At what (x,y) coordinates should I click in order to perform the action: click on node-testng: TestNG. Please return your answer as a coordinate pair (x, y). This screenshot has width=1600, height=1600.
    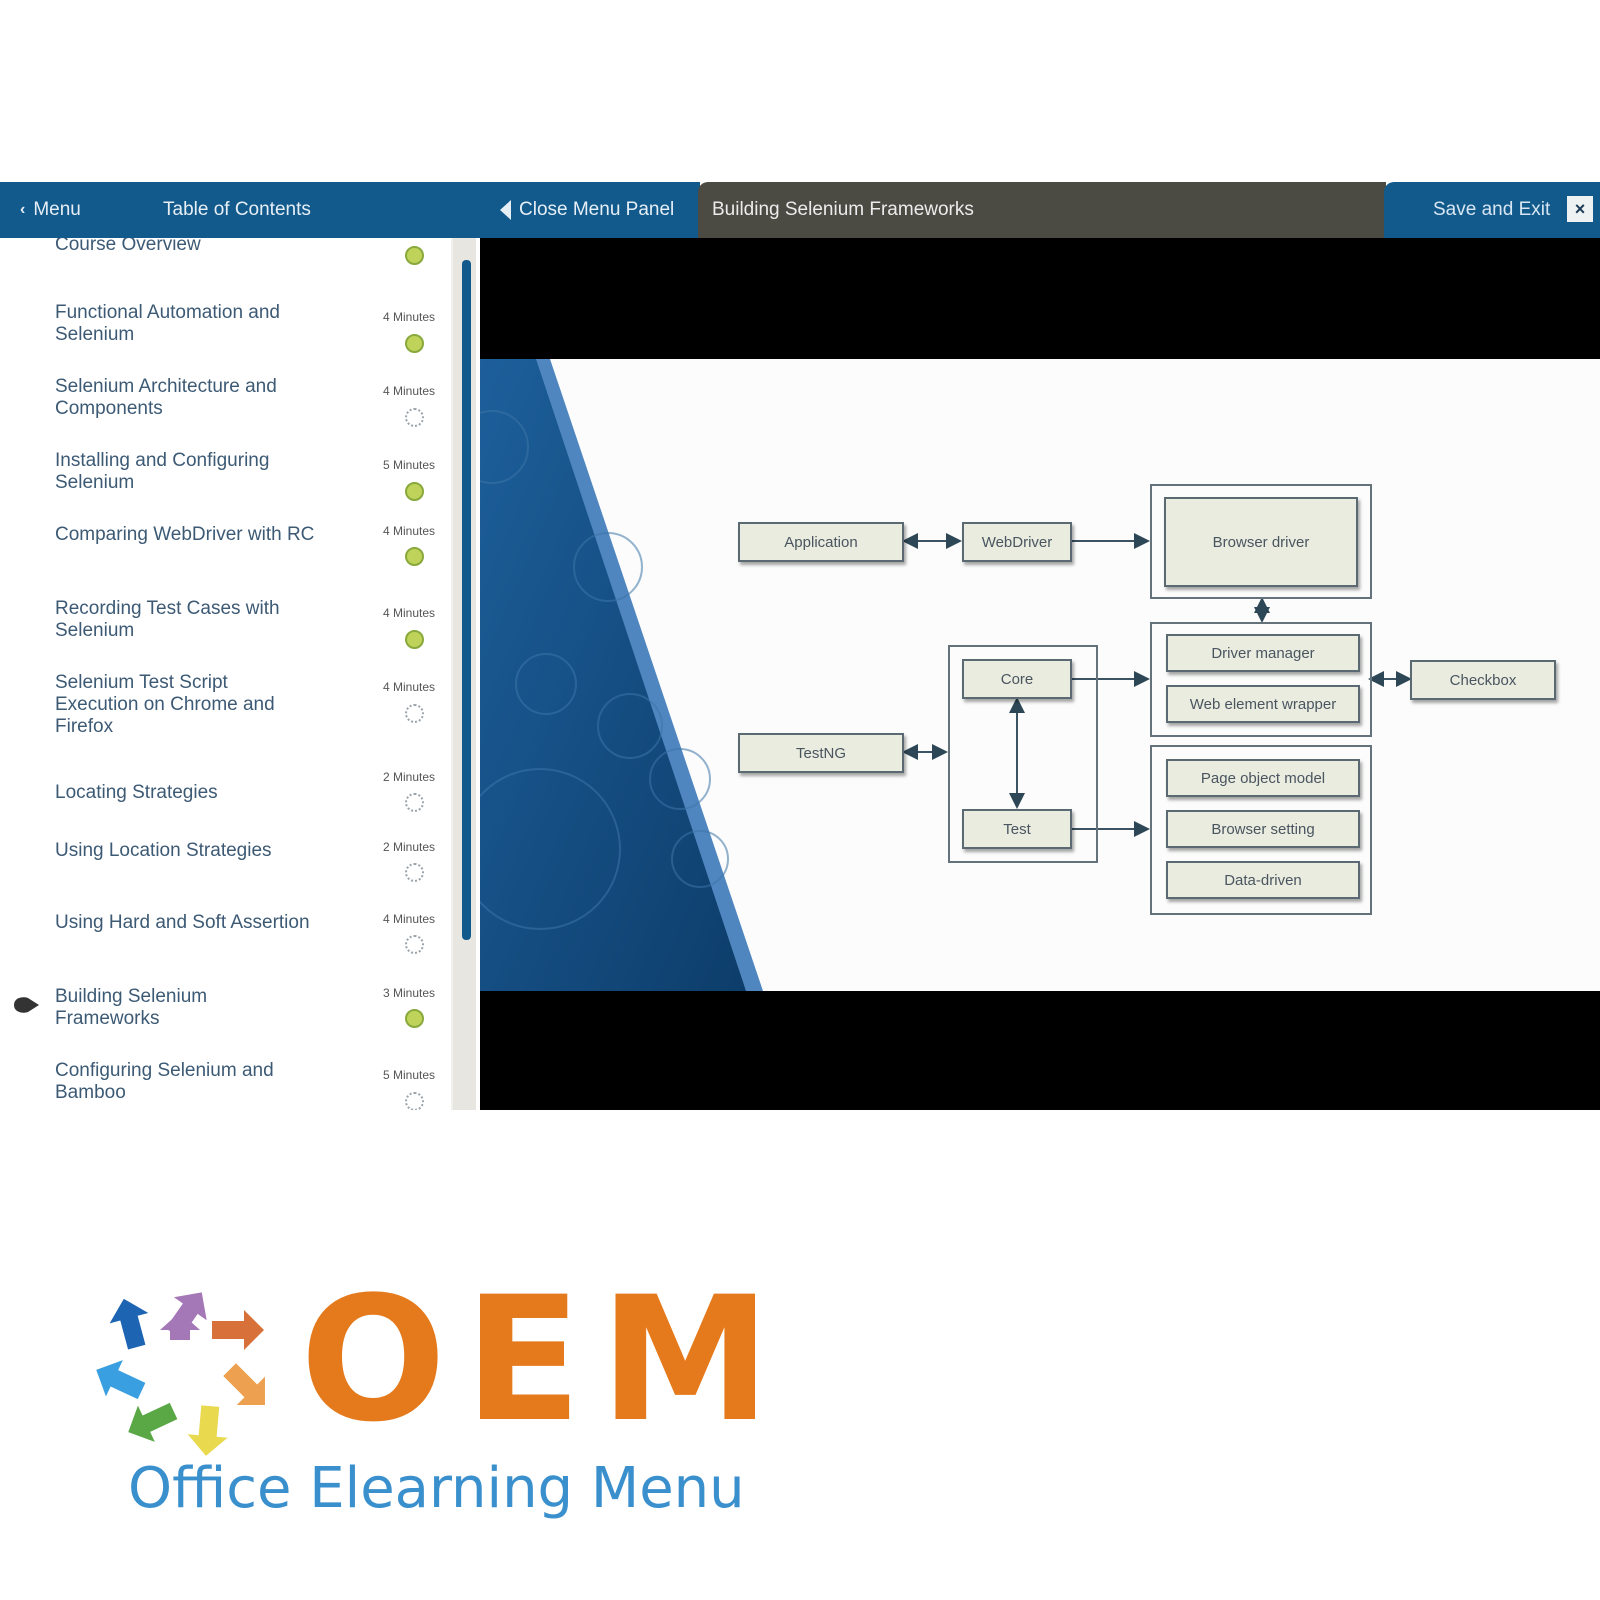
    Looking at the image, I should click on (821, 753).